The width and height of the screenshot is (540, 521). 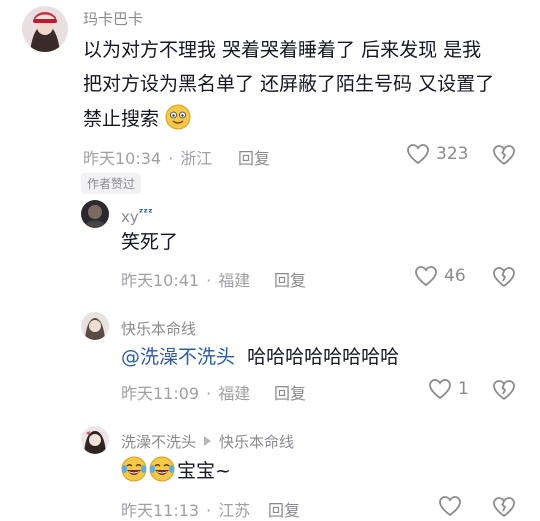 I want to click on like-count: 1, so click(x=463, y=389).